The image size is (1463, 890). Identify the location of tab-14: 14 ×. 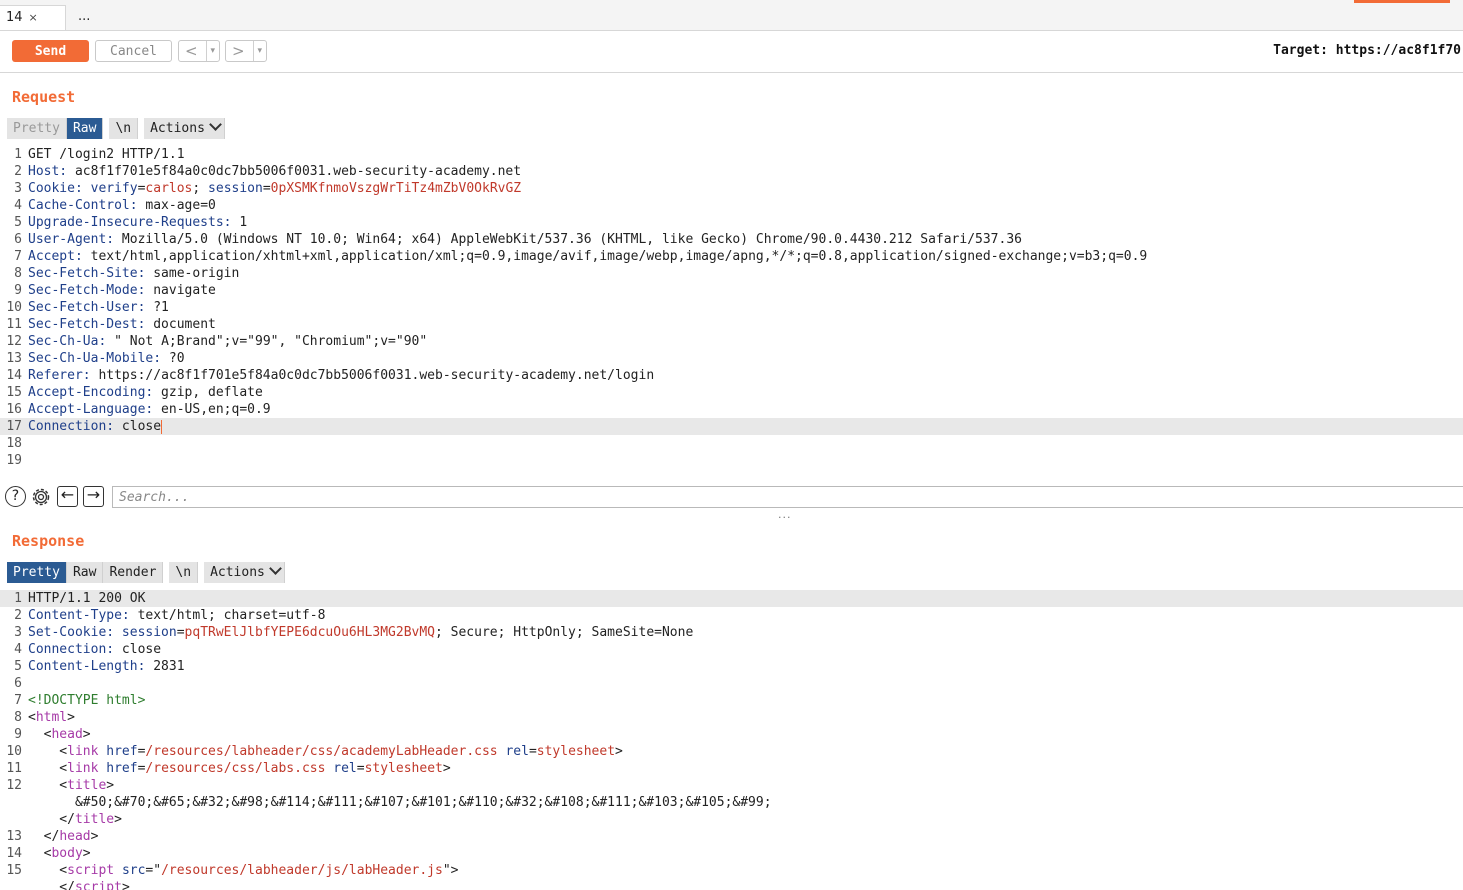
(33, 17).